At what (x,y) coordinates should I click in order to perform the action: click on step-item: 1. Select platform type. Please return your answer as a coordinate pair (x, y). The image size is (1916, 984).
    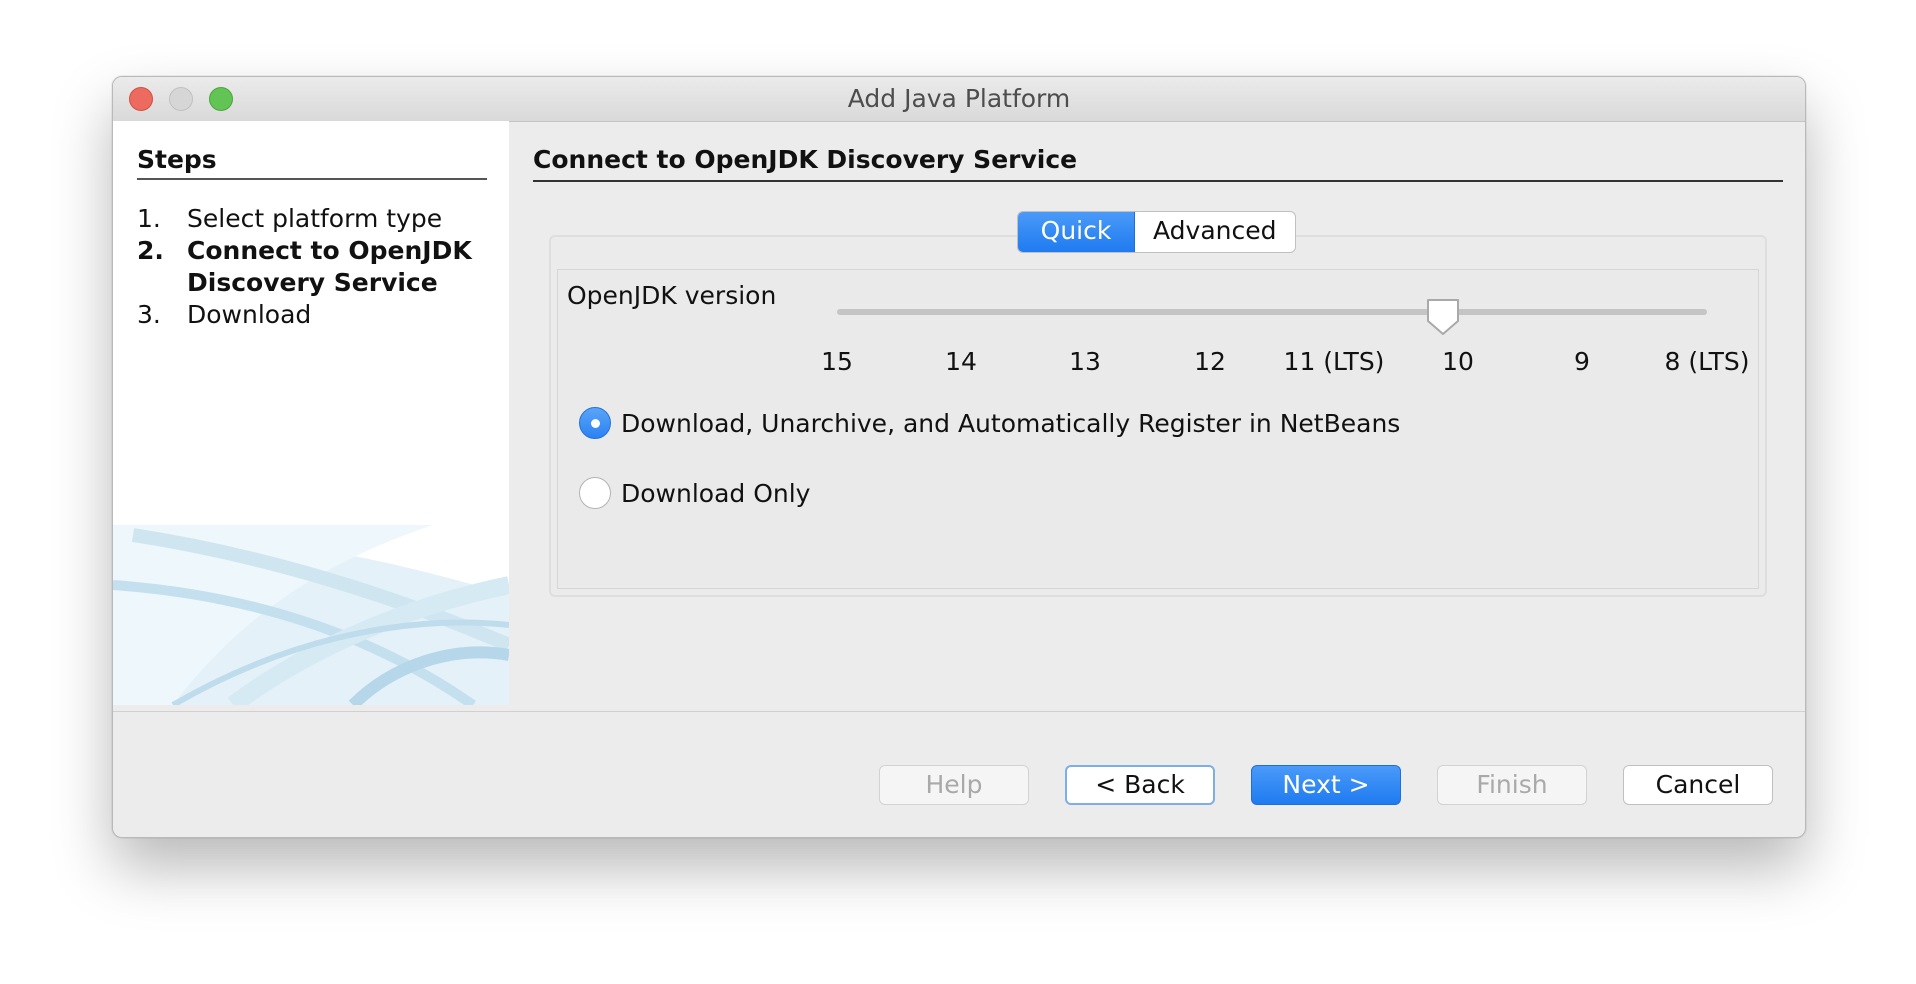
    Looking at the image, I should click on (317, 219).